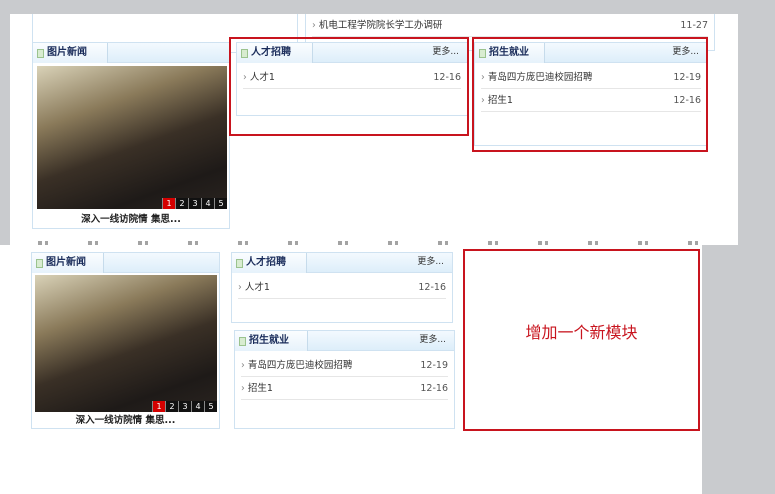 The height and width of the screenshot is (494, 775). I want to click on enroll-panel: 招生就业更多... 青岛四方庞巴迪校园招聘12-19 招生112-16, so click(344, 379).